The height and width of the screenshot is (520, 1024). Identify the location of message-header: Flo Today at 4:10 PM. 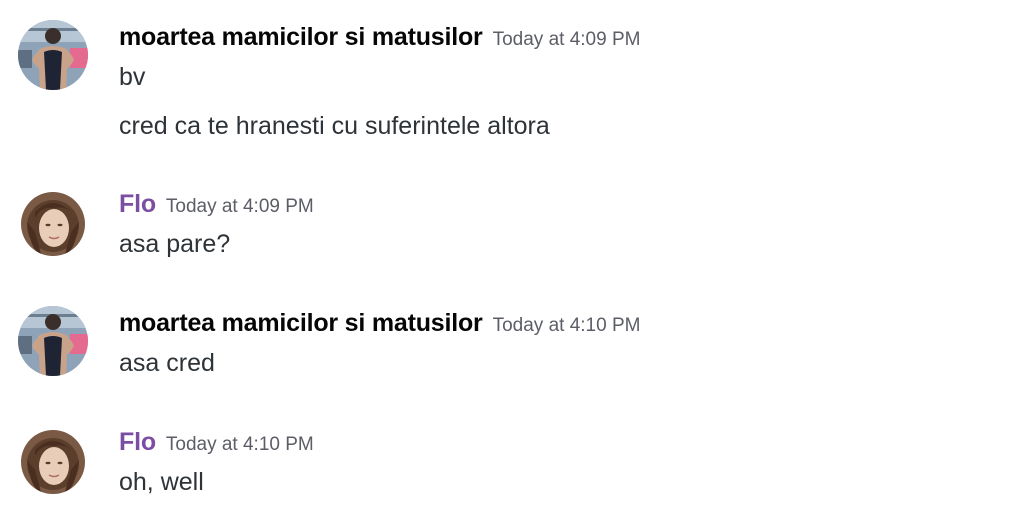
(216, 444).